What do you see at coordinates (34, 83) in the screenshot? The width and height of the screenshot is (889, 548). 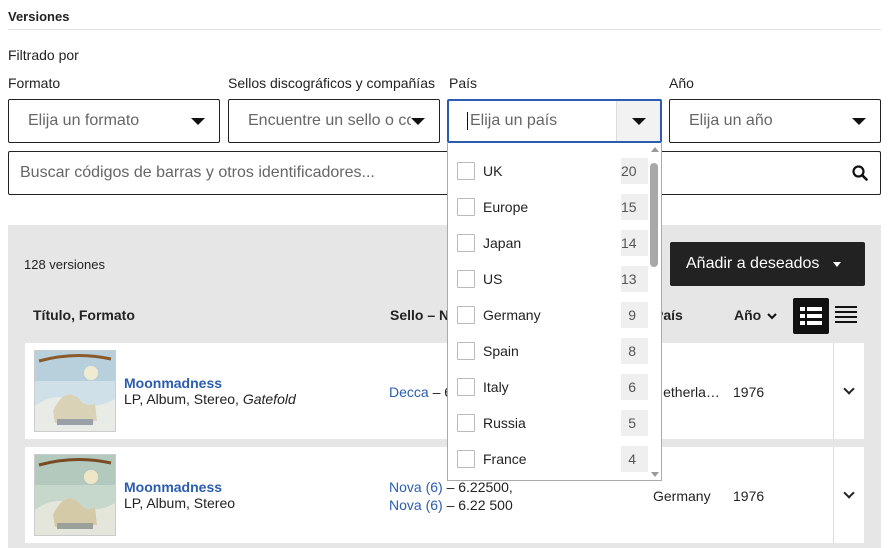 I see `format-filter-label: Formato` at bounding box center [34, 83].